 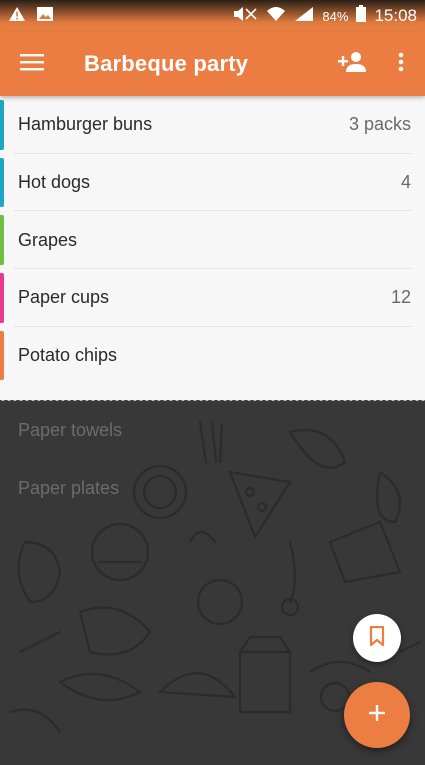 I want to click on add-item-button, so click(x=377, y=715).